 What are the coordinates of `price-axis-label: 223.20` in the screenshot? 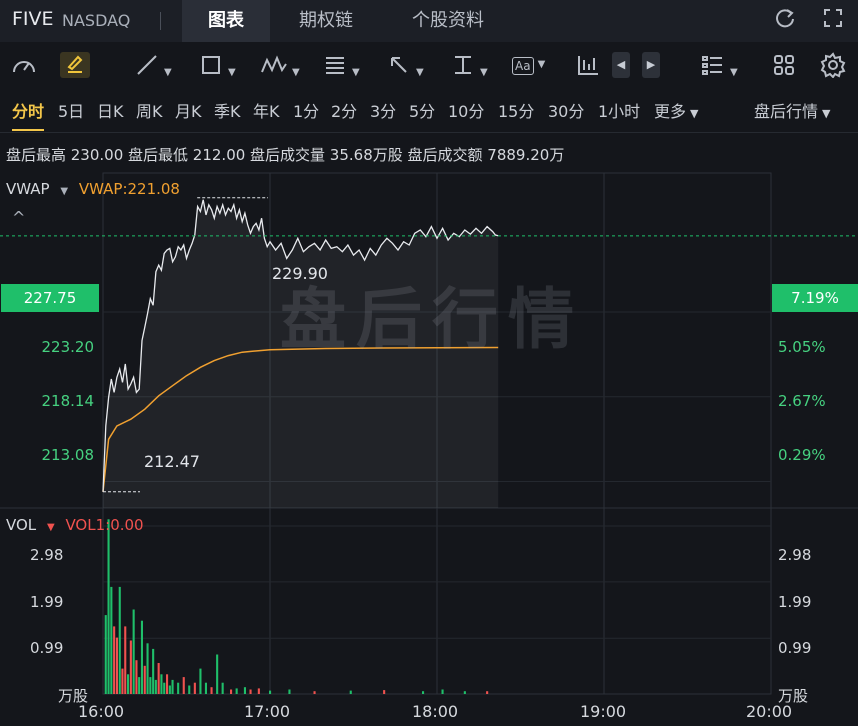 It's located at (68, 347).